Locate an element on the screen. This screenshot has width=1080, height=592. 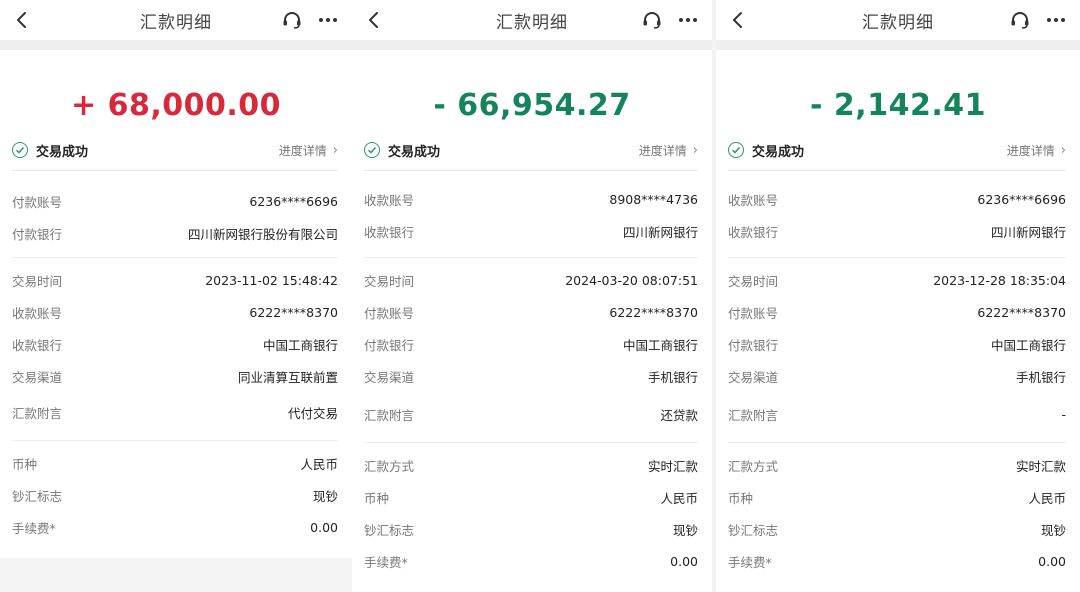
detail-value: 四川新网银行股份有限公司 is located at coordinates (262, 234).